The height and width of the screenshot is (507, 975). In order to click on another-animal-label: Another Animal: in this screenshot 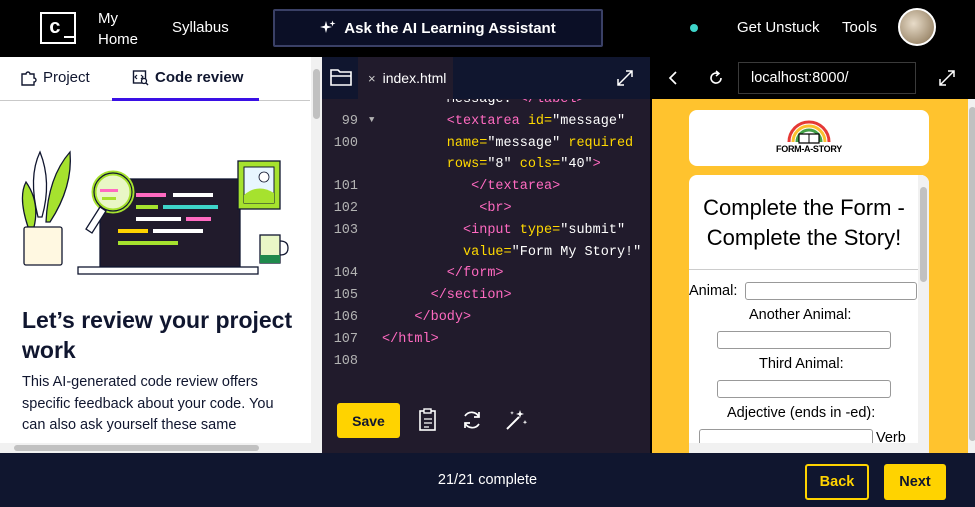, I will do `click(800, 315)`.